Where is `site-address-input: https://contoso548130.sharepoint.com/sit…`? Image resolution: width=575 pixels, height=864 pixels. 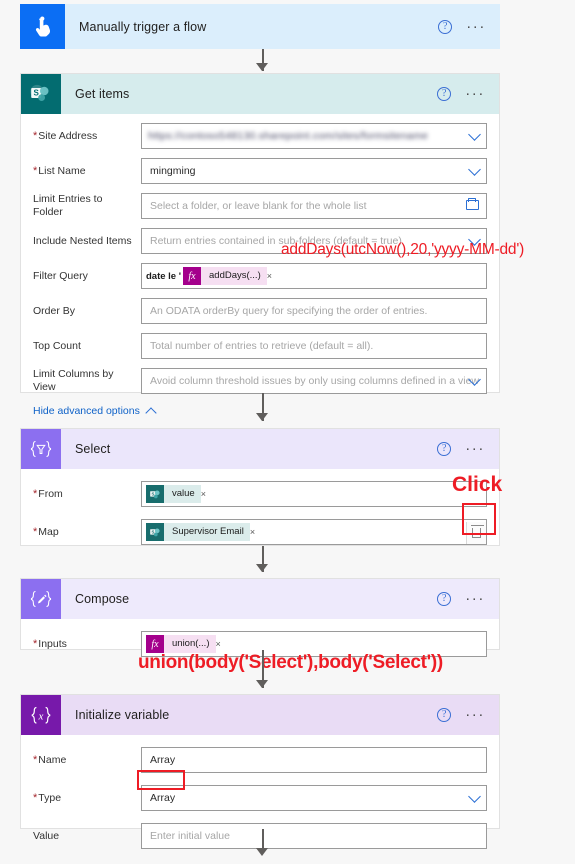
site-address-input: https://contoso548130.sharepoint.com/sit… is located at coordinates (314, 136).